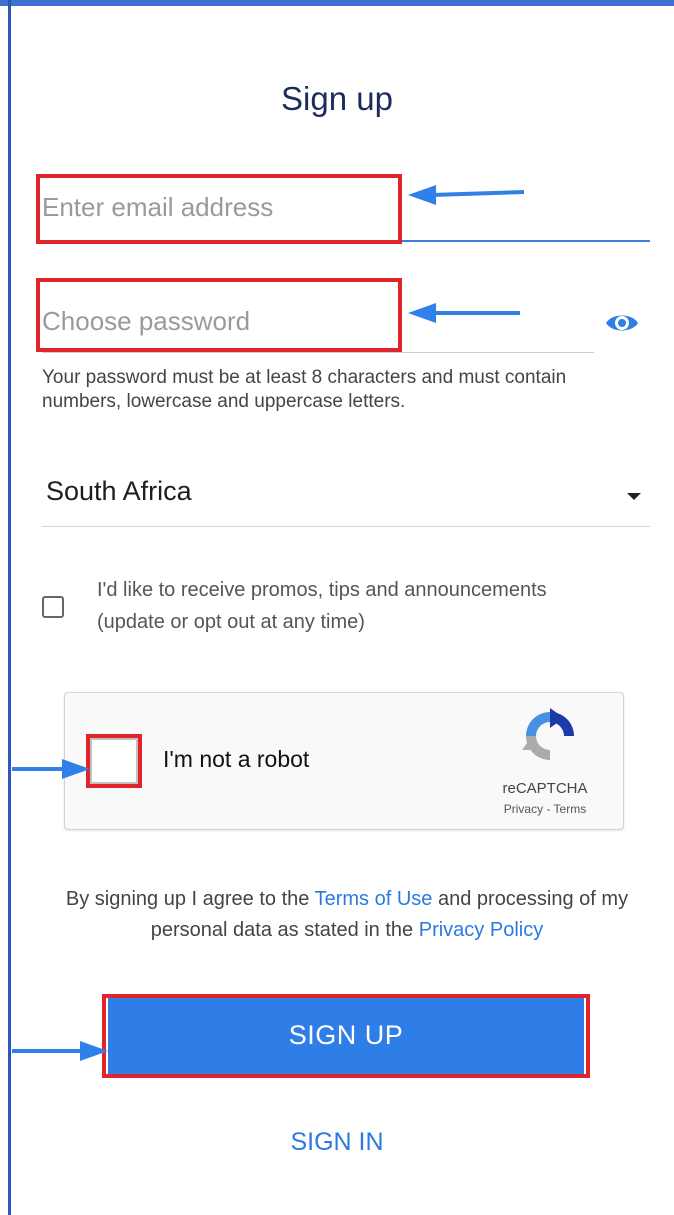 The image size is (674, 1215). Describe the element at coordinates (548, 734) in the screenshot. I see `recaptcha-logo` at that location.